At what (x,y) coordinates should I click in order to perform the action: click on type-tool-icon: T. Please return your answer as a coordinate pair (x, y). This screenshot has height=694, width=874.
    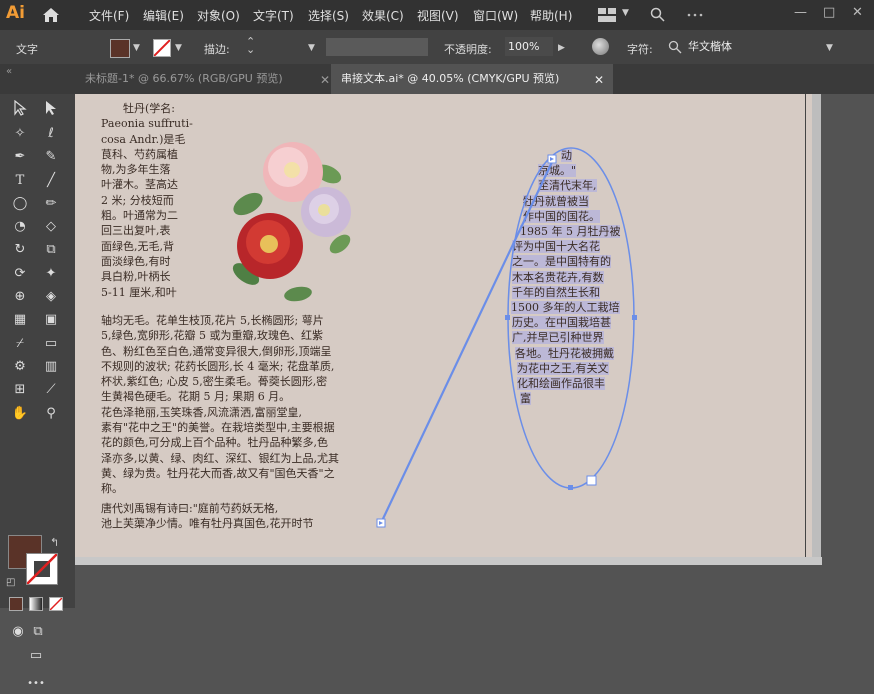
    Looking at the image, I should click on (20, 181).